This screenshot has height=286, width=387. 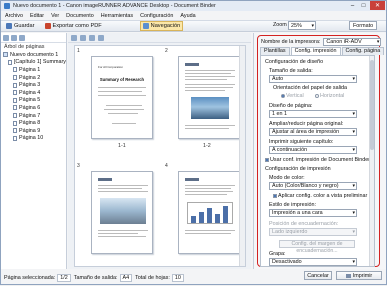 What do you see at coordinates (348, 275) in the screenshot?
I see `printer-icon` at bounding box center [348, 275].